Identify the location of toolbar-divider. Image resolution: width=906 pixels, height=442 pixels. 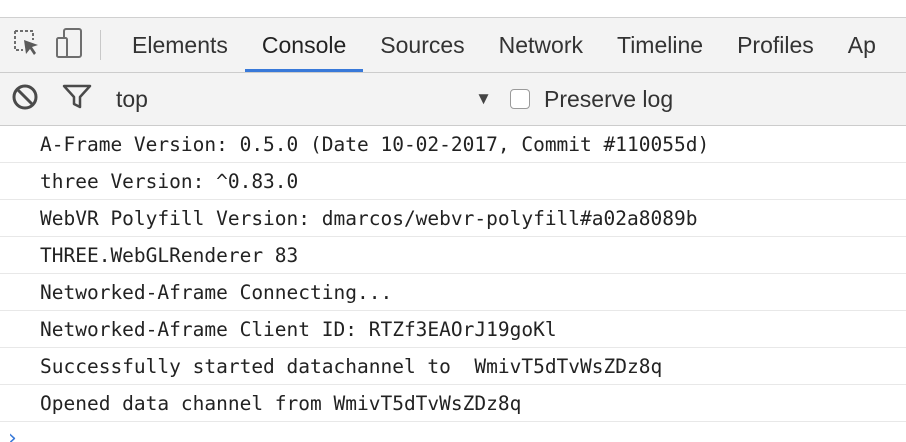
(100, 45).